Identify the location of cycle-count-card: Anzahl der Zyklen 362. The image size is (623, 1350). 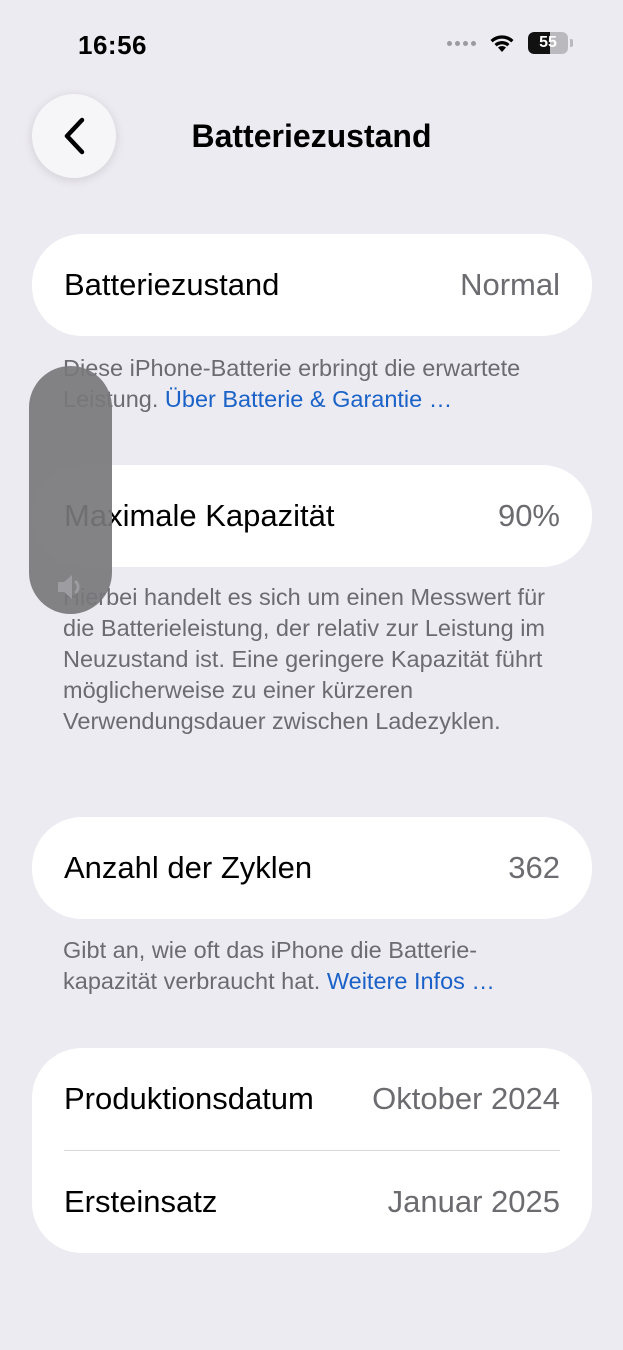
(312, 868).